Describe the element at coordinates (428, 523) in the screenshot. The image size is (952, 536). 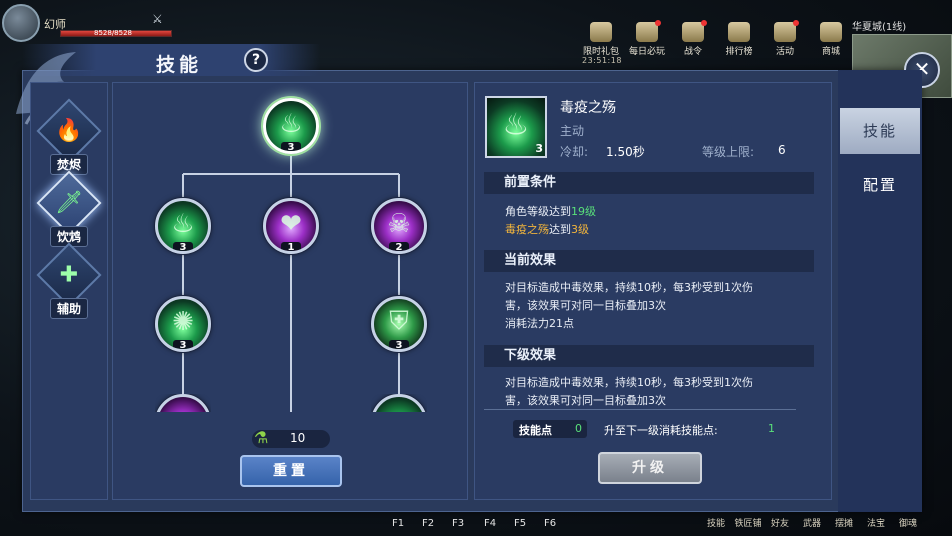
I see `hotkey-f2: F2` at that location.